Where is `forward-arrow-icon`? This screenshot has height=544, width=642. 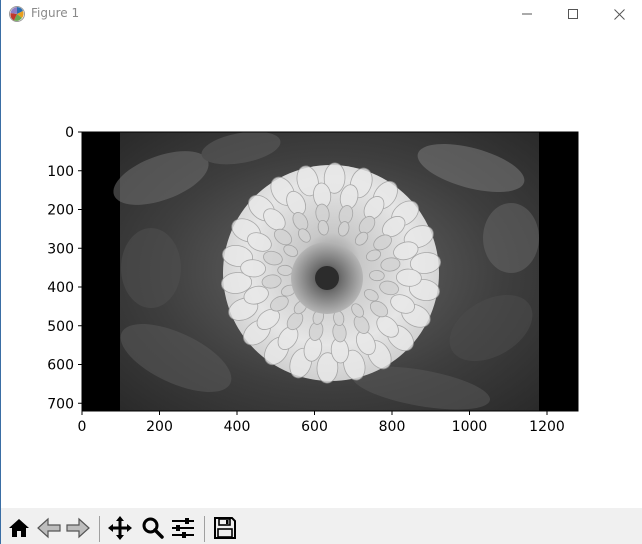 forward-arrow-icon is located at coordinates (78, 528).